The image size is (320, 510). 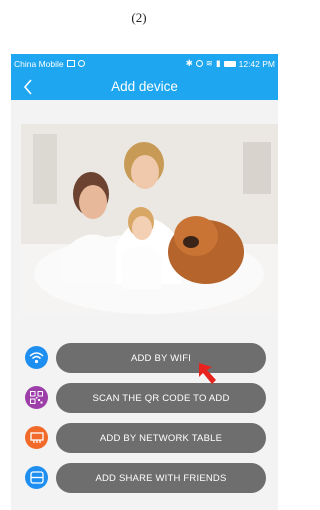 What do you see at coordinates (161, 438) in the screenshot?
I see `add-by-network-table-button: ADD BY NETWORK TABLE` at bounding box center [161, 438].